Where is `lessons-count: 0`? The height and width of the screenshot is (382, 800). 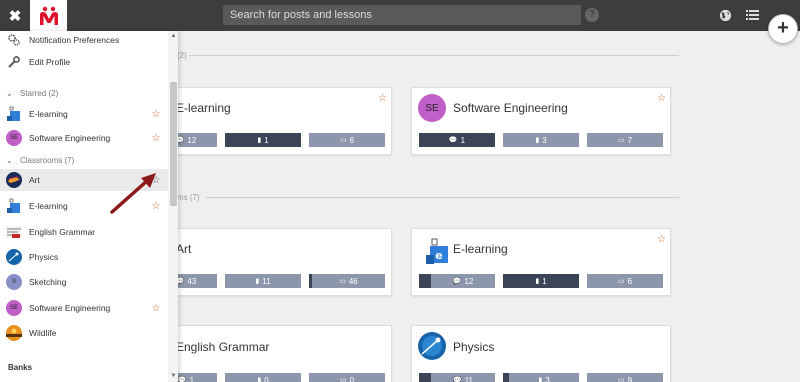
lessons-count: 0 is located at coordinates (266, 378).